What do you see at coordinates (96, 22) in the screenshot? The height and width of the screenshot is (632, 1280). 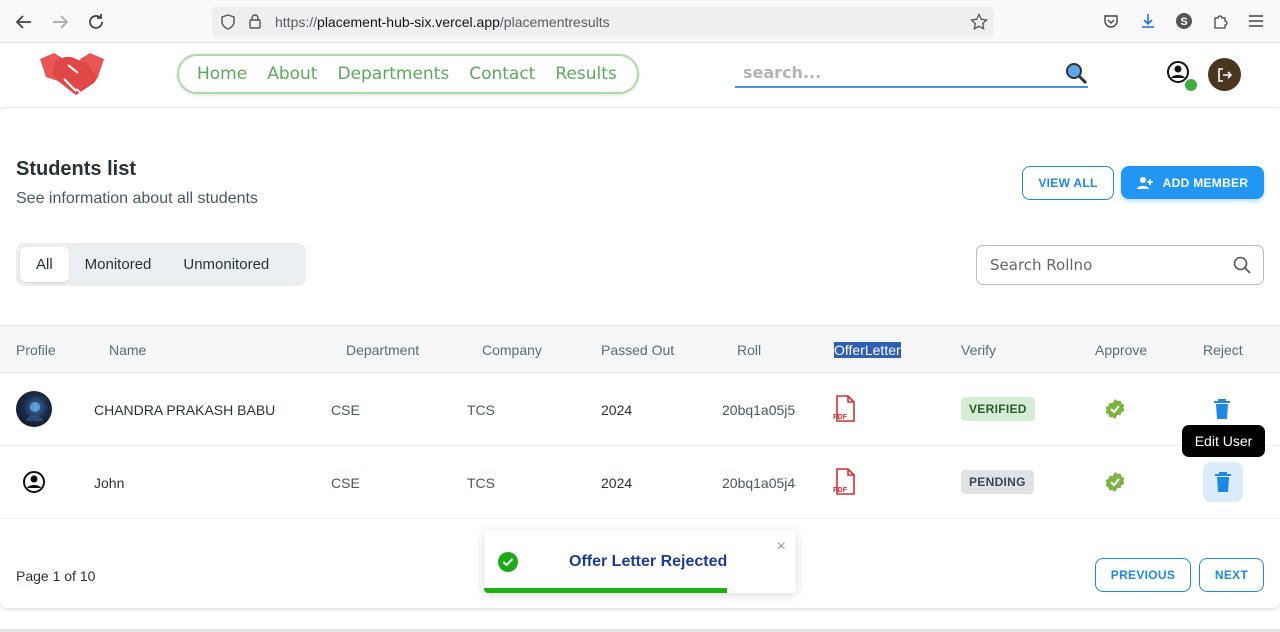 I see `reload-icon` at bounding box center [96, 22].